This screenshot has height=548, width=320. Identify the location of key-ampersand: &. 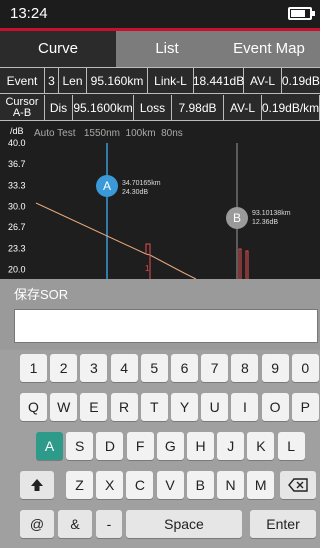
(75, 524).